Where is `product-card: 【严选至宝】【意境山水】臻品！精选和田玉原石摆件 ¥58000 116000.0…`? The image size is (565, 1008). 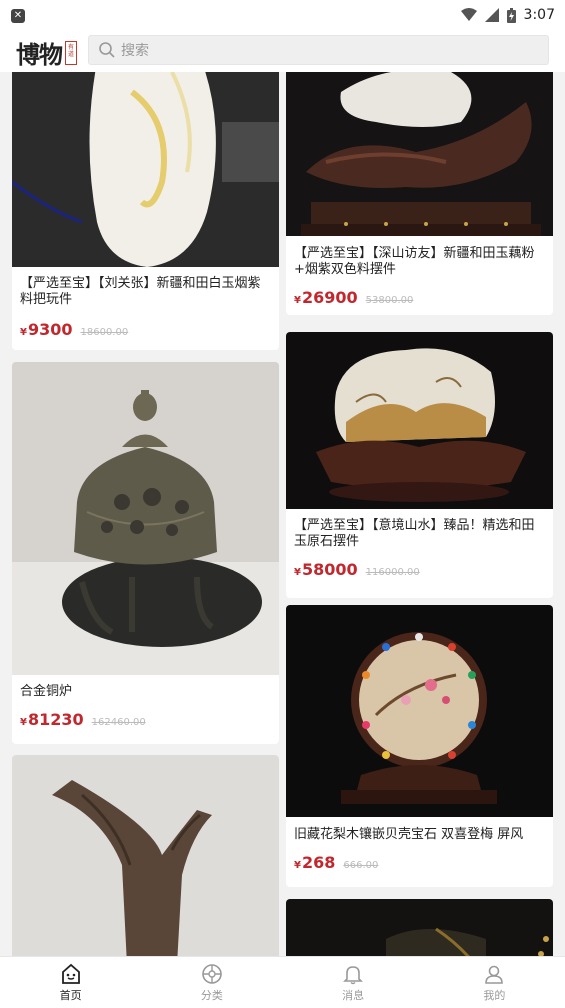 product-card: 【严选至宝】【意境山水】臻品！精选和田玉原石摆件 ¥58000 116000.0… is located at coordinates (419, 465).